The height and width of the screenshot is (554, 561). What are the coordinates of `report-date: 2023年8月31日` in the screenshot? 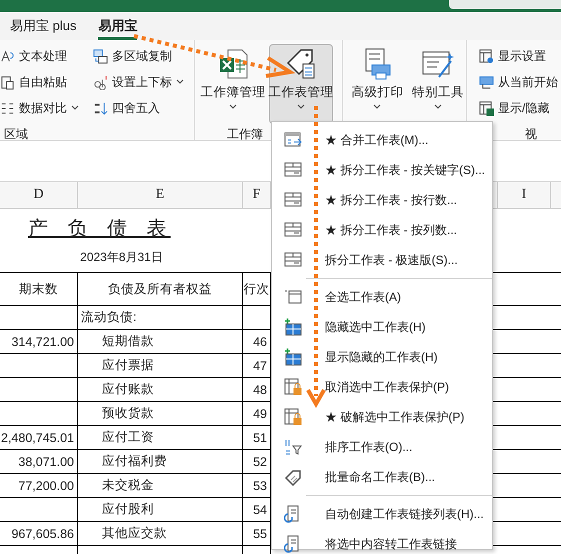 It's located at (121, 257).